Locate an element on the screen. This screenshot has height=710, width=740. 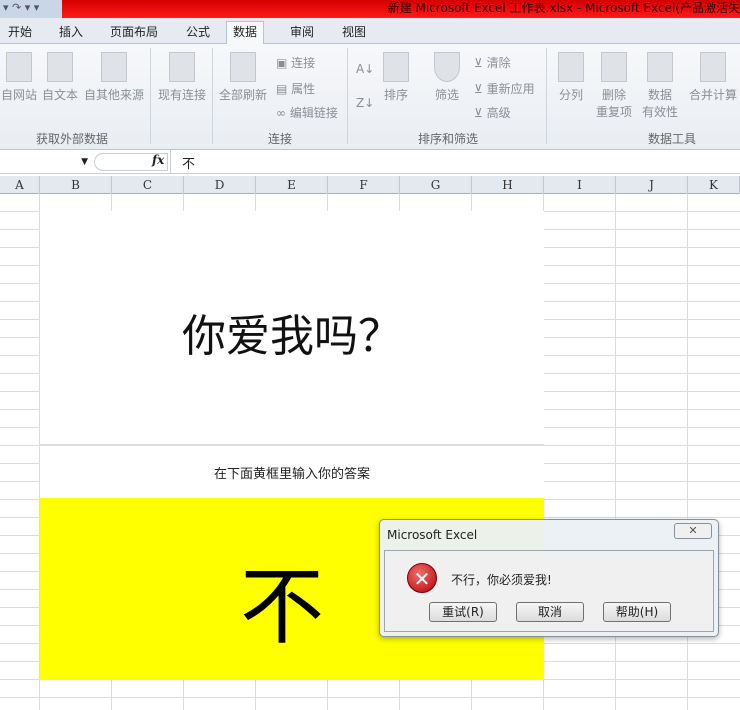
column-headers: A B C D E F G H I J K is located at coordinates (370, 185).